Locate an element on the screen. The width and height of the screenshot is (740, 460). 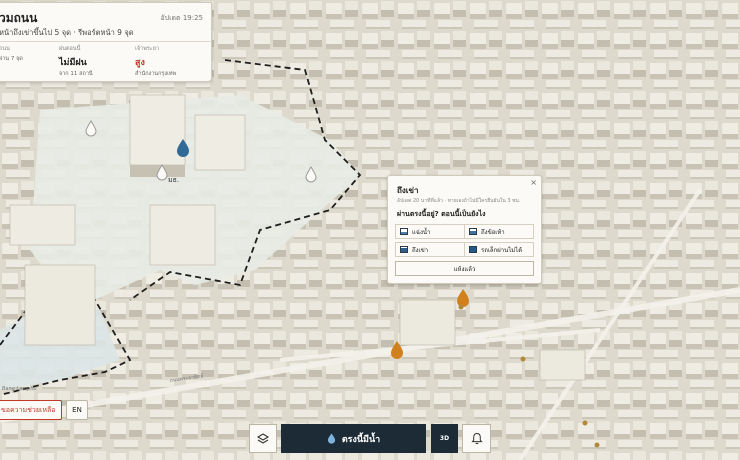
stat-river: เจ้าพระยา สูง สำนักงานกรุงเทพ is located at coordinates (155, 61).